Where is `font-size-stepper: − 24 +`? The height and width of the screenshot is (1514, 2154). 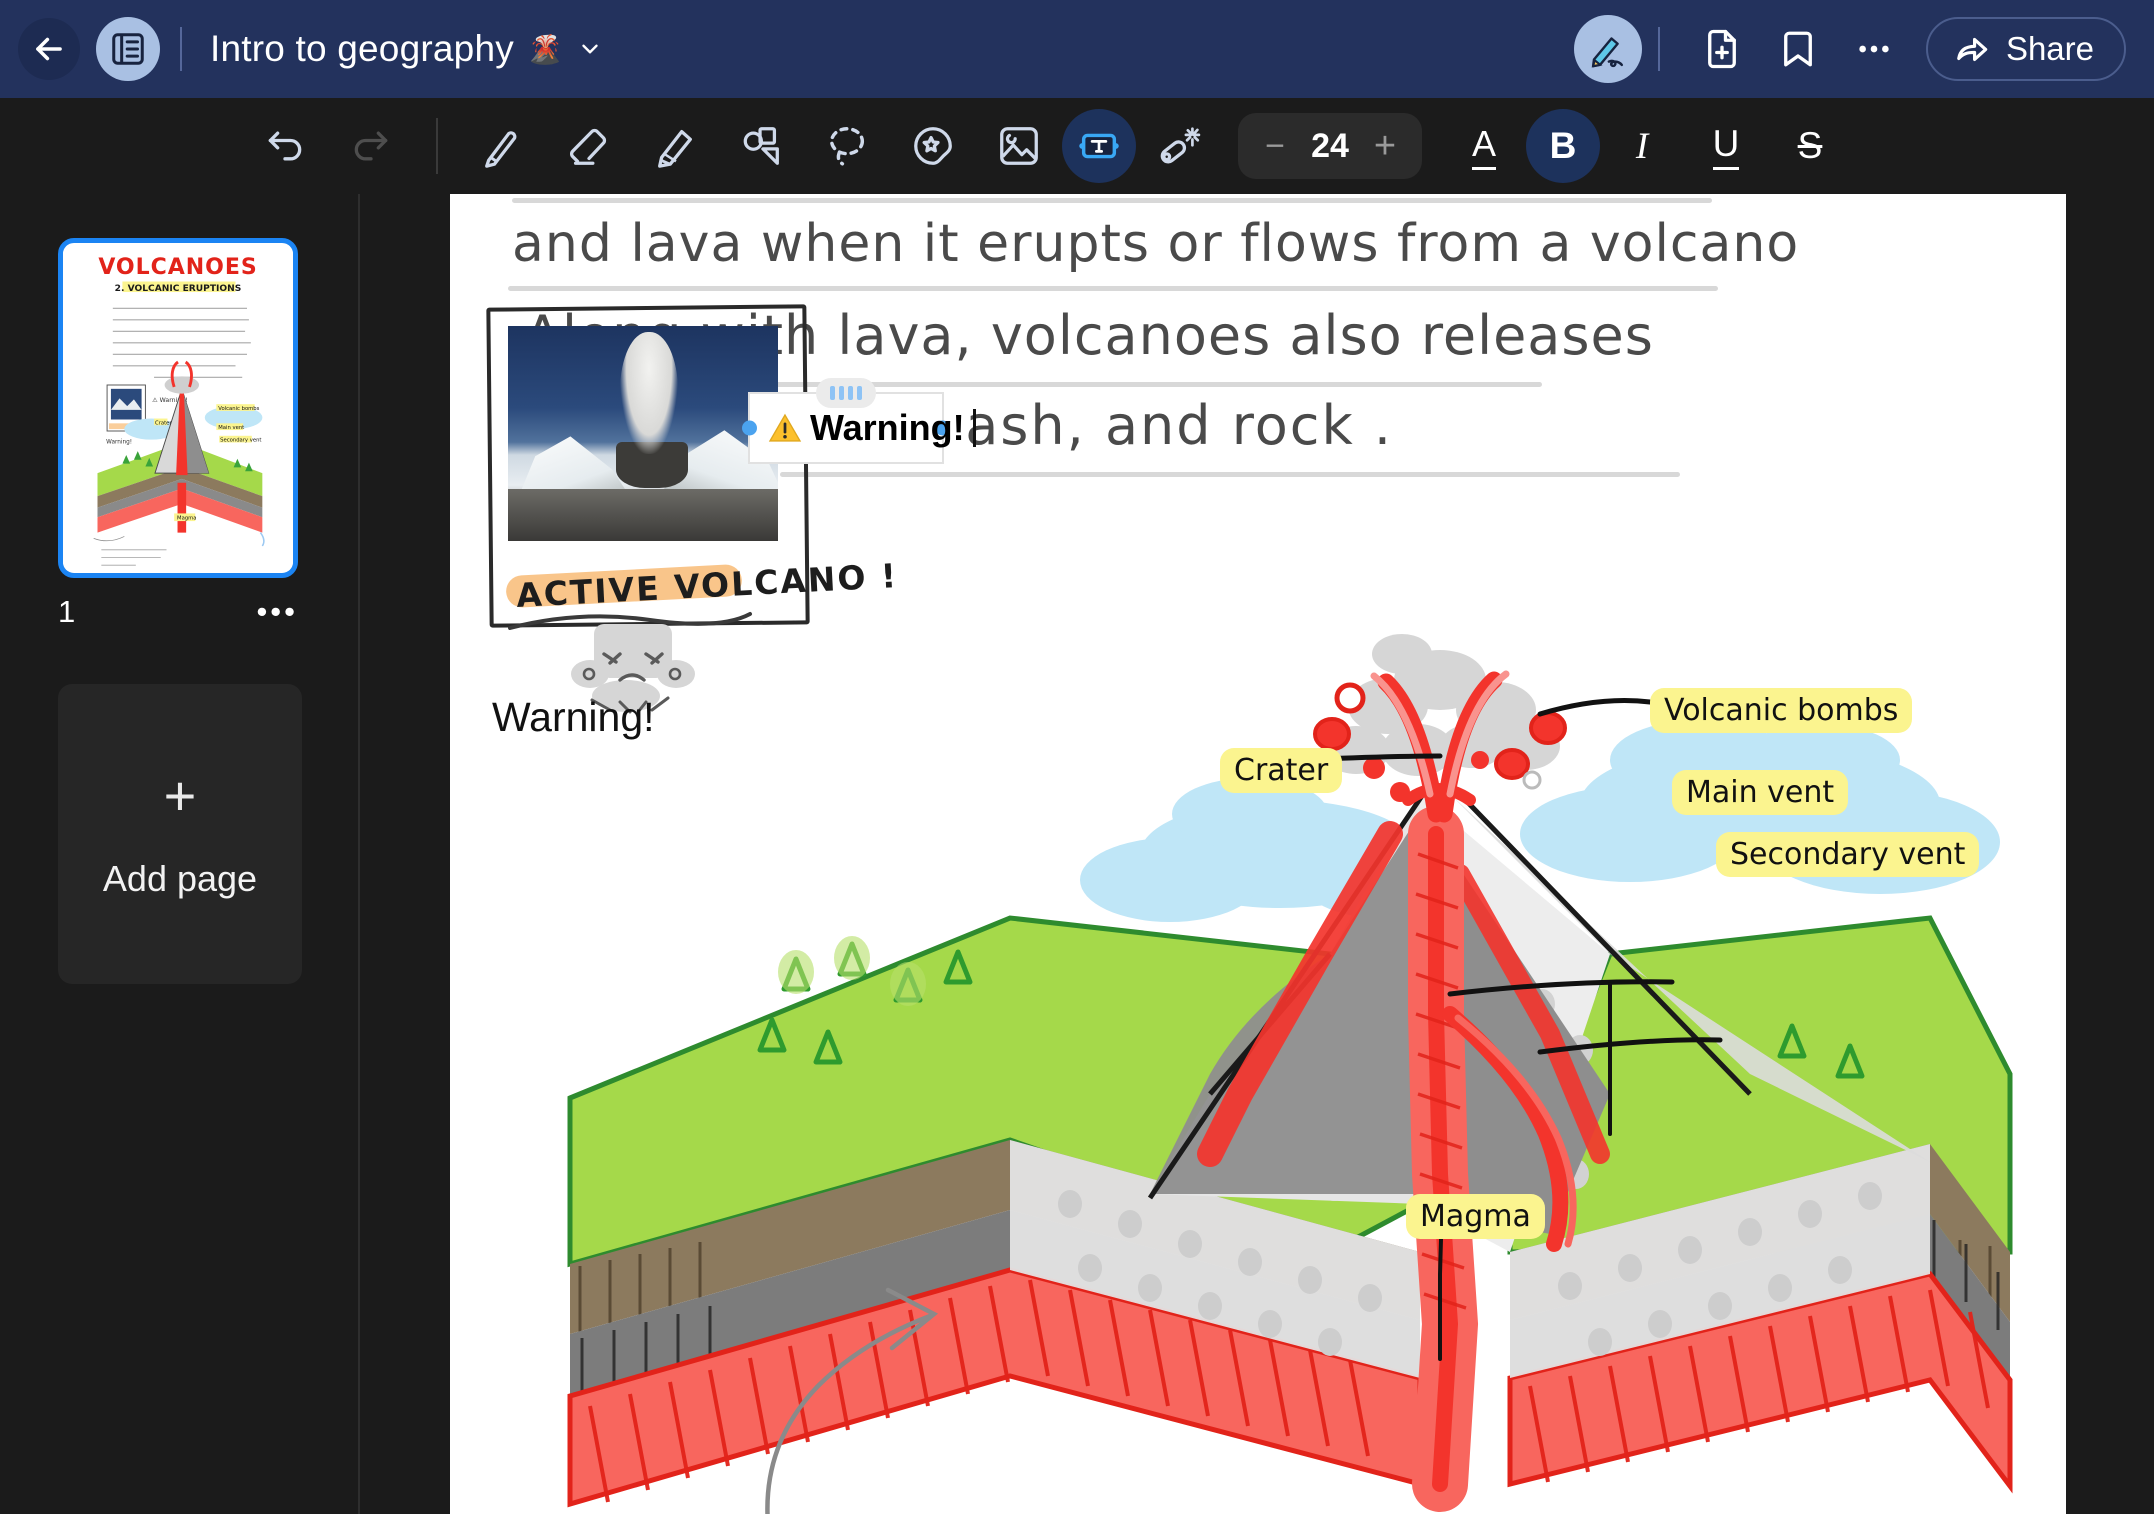 font-size-stepper: − 24 + is located at coordinates (1330, 146).